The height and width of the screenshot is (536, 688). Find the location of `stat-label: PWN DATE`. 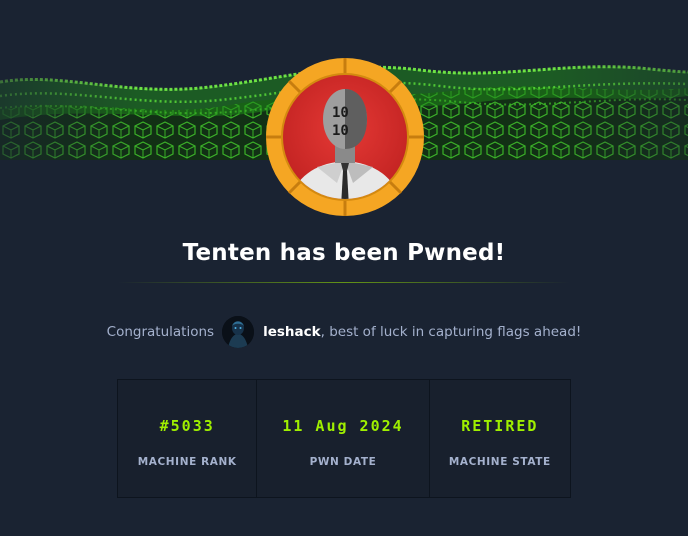

stat-label: PWN DATE is located at coordinates (343, 462).